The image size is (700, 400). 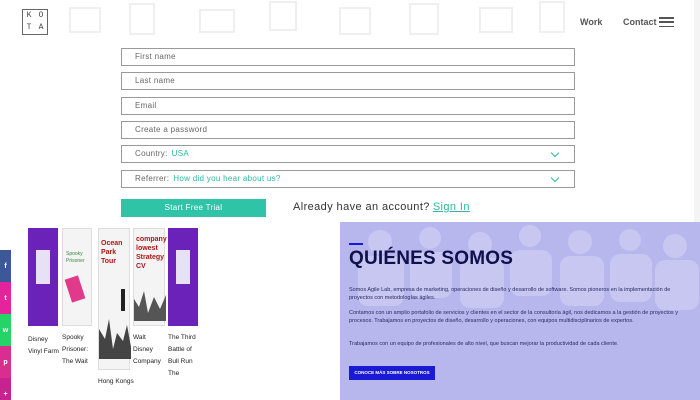 I want to click on email-input: Email, so click(x=348, y=106).